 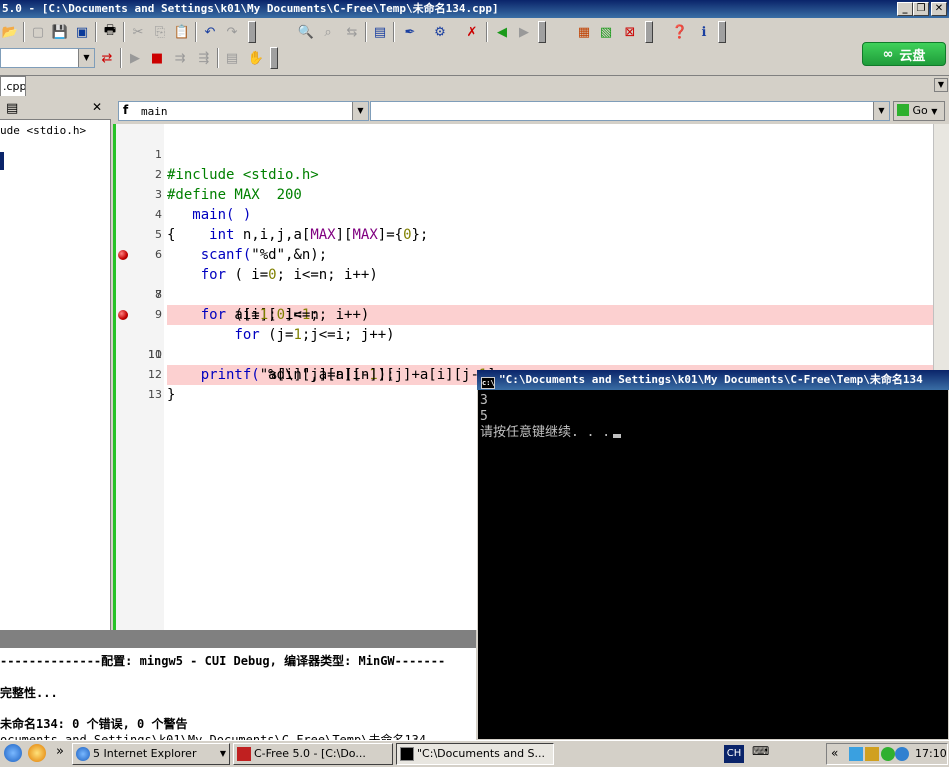 I want to click on code-line: 1 #include <stdio.h>, so click(x=523, y=154).